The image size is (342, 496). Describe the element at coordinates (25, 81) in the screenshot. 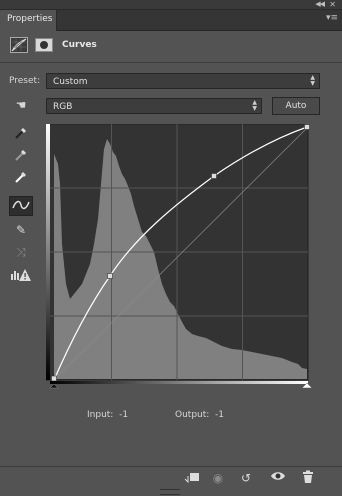

I see `preset-label: Preset:` at that location.